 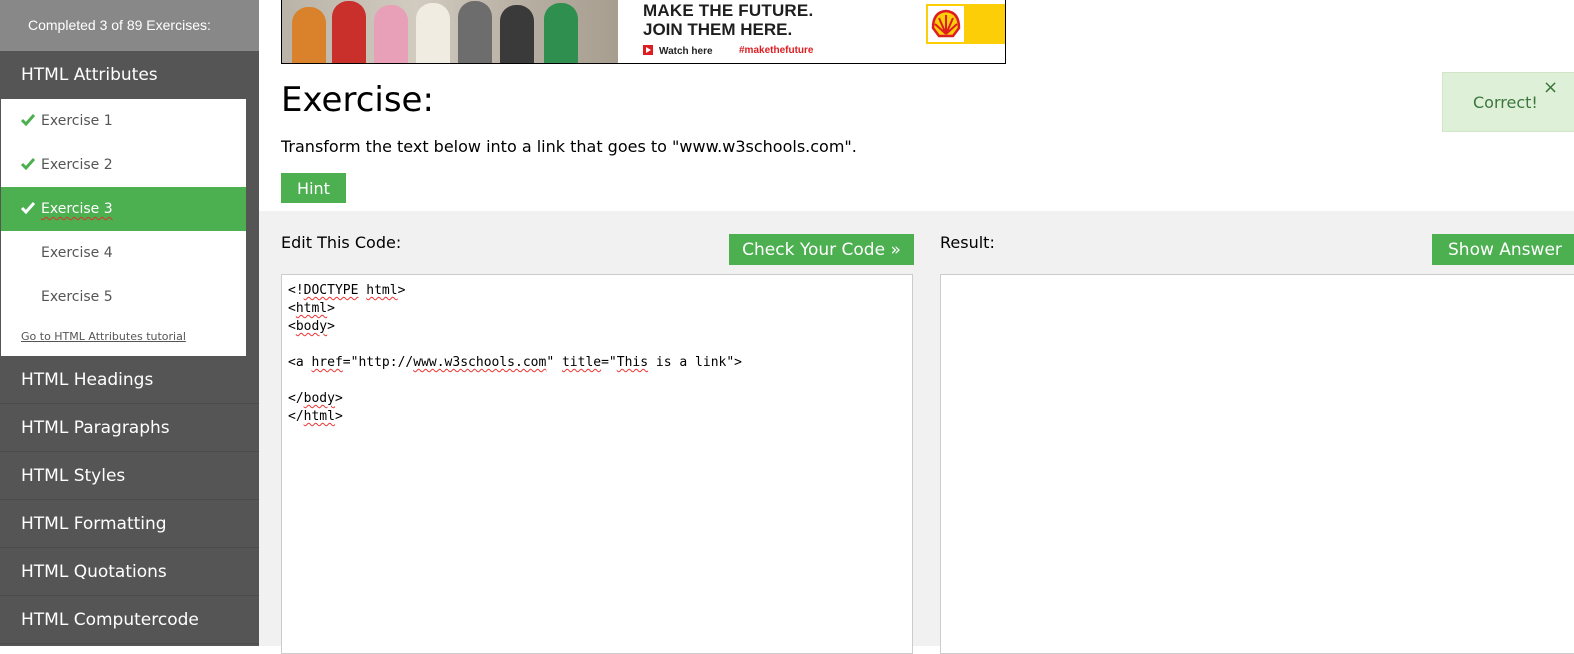 What do you see at coordinates (77, 209) in the screenshot?
I see `exercise-label: Exercise 3` at bounding box center [77, 209].